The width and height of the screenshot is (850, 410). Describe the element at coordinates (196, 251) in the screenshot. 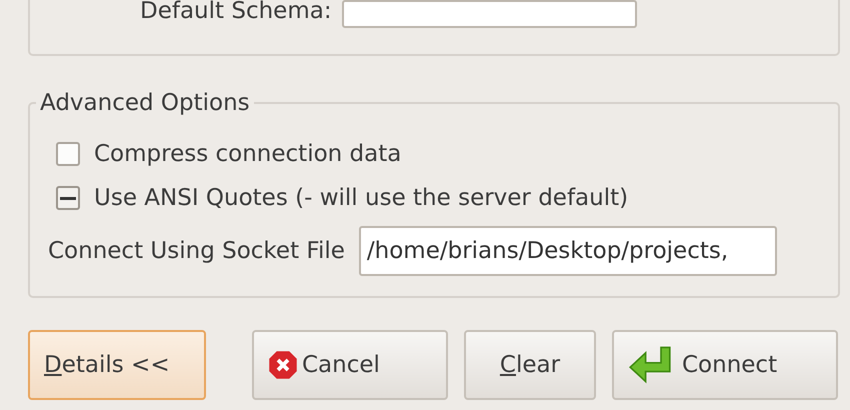

I see `field-label: Connect Using Socket File` at that location.